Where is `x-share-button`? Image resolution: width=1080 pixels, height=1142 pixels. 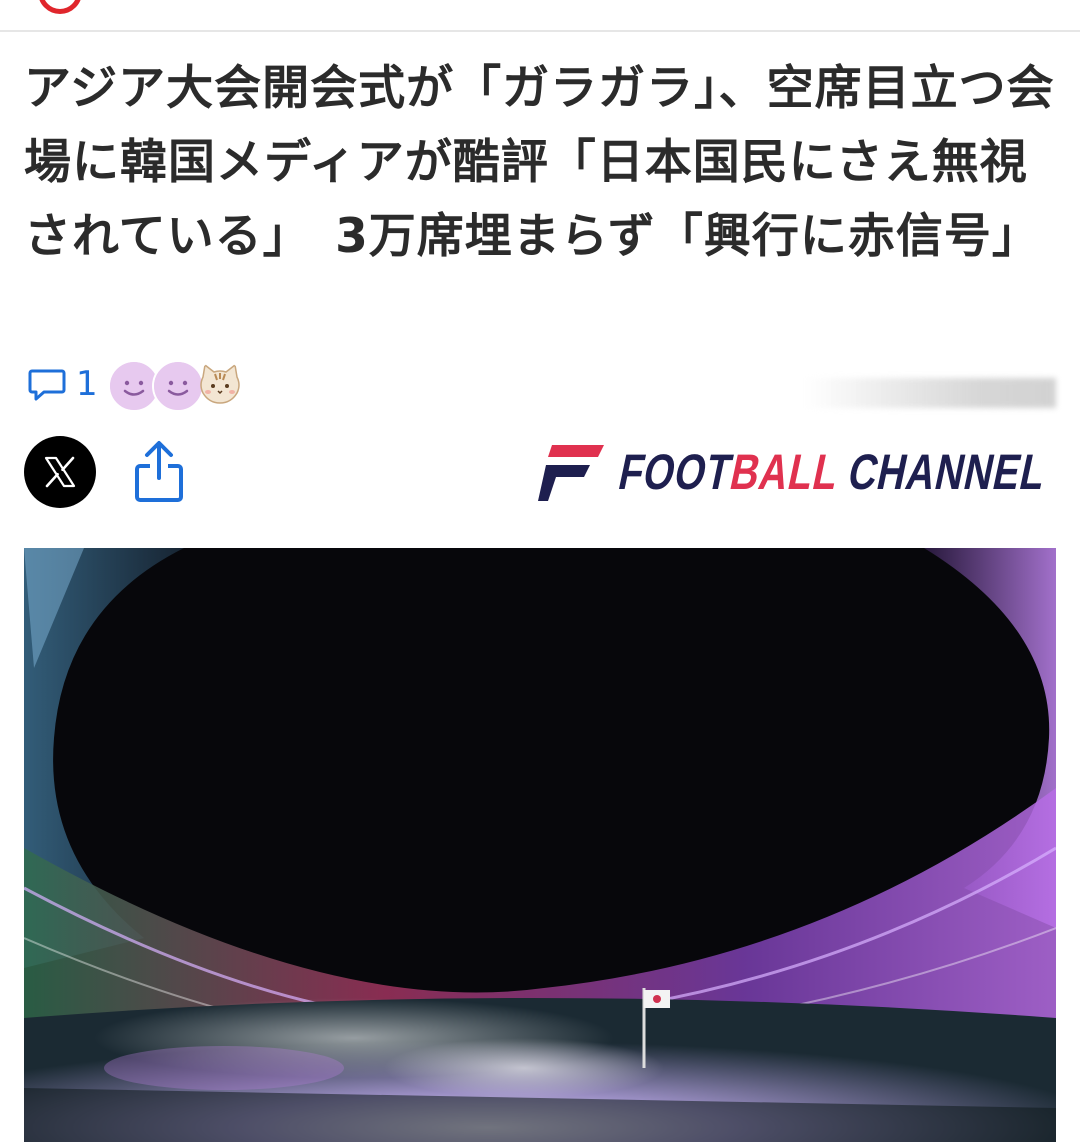 x-share-button is located at coordinates (60, 472).